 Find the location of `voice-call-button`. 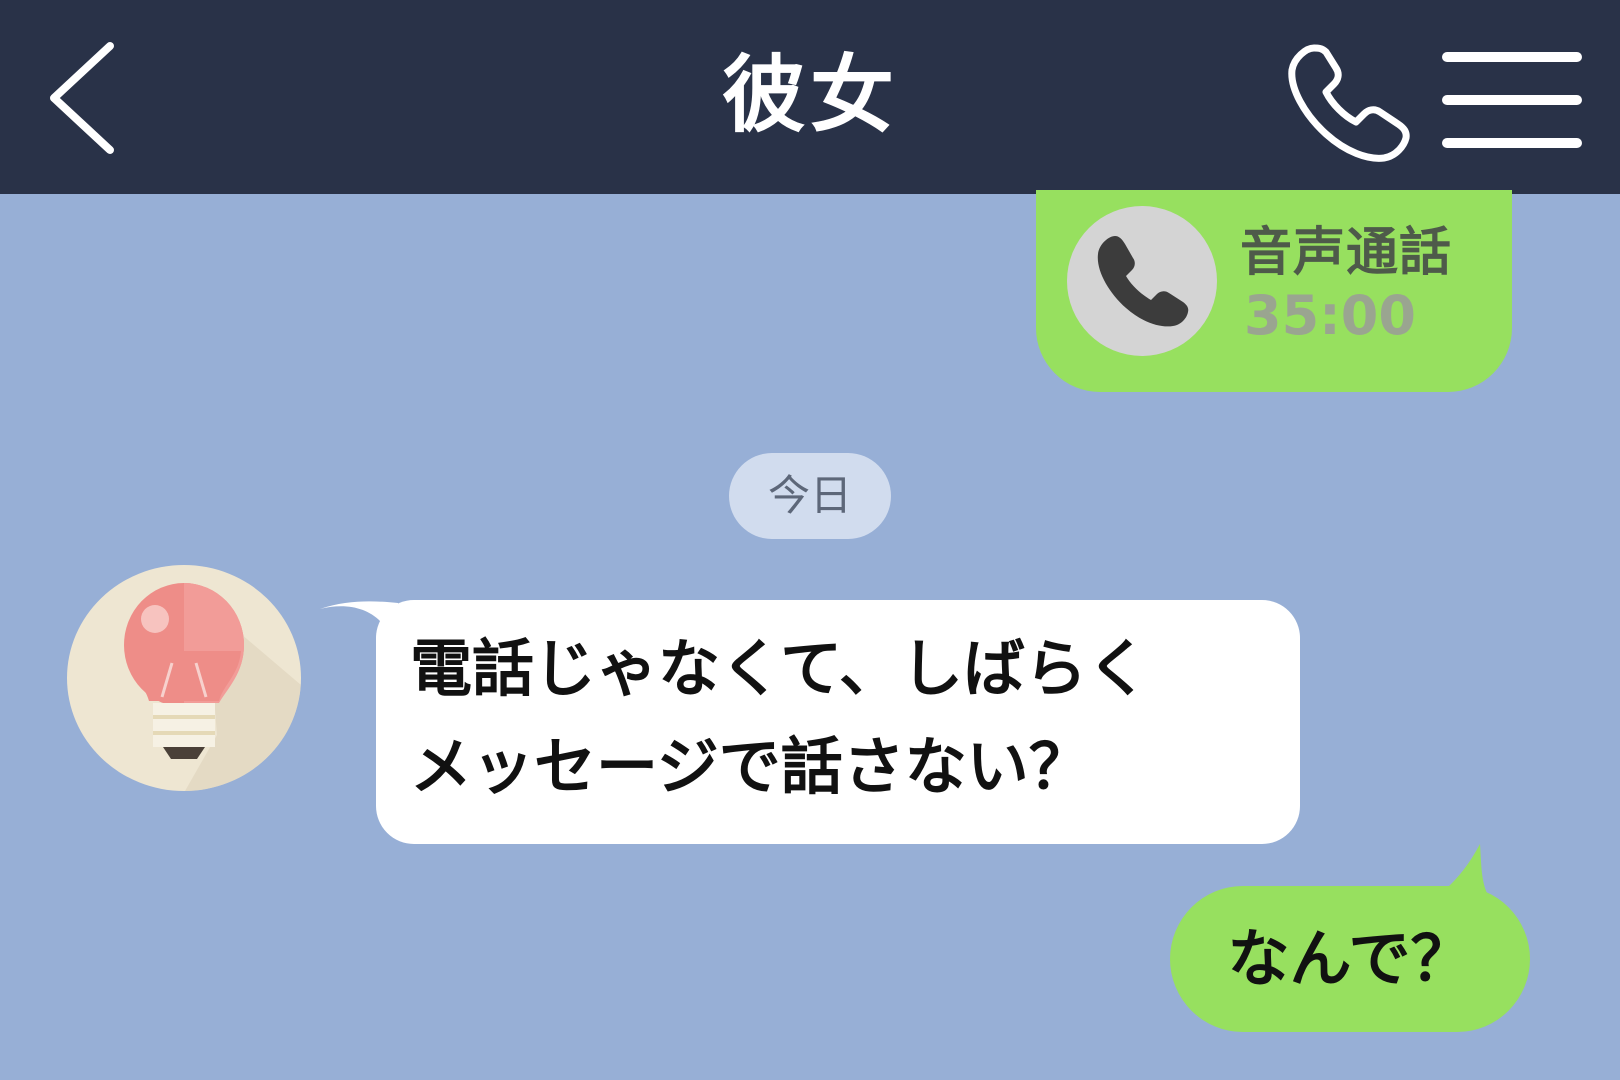

voice-call-button is located at coordinates (1349, 102).